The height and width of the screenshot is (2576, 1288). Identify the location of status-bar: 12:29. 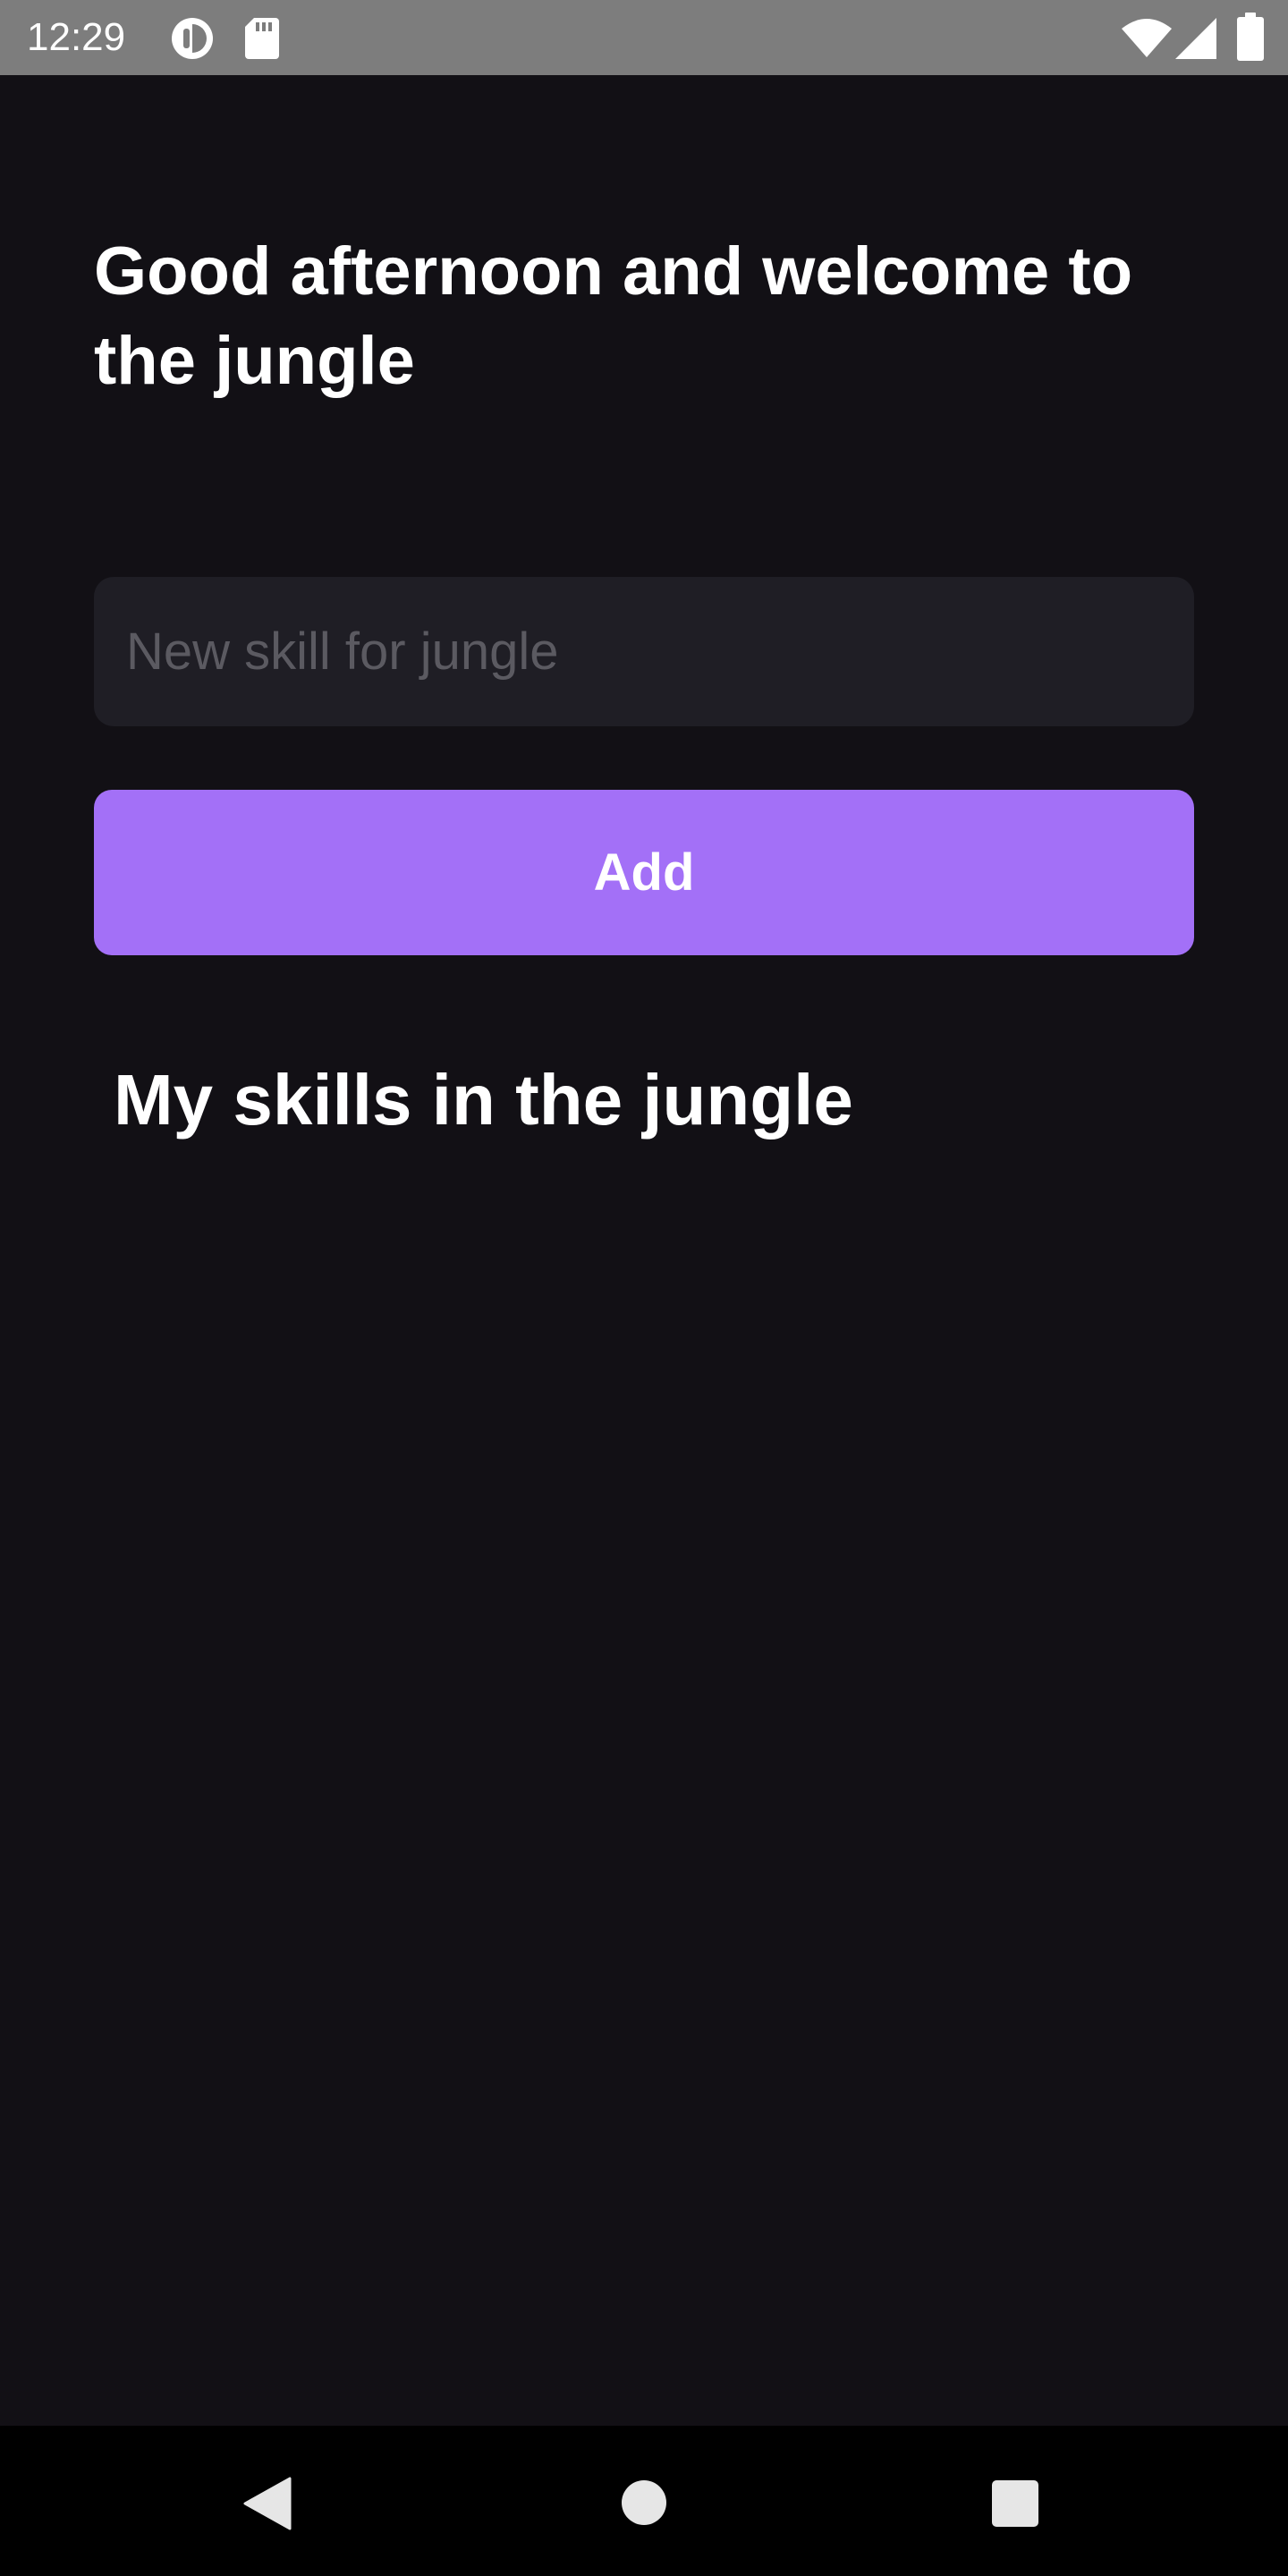
(644, 37).